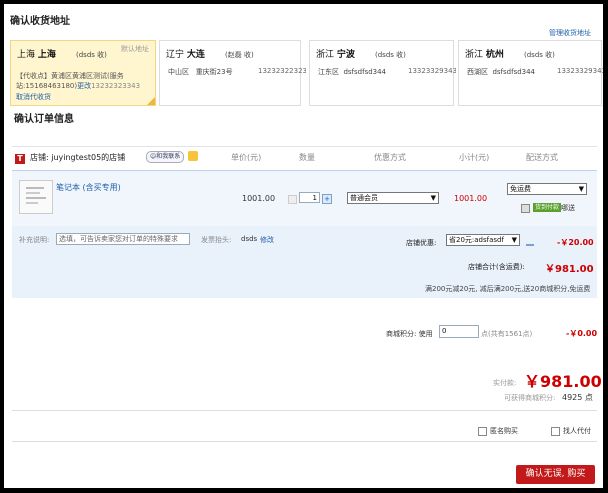 The image size is (608, 493). What do you see at coordinates (151, 101) in the screenshot?
I see `selected-corner-icon` at bounding box center [151, 101].